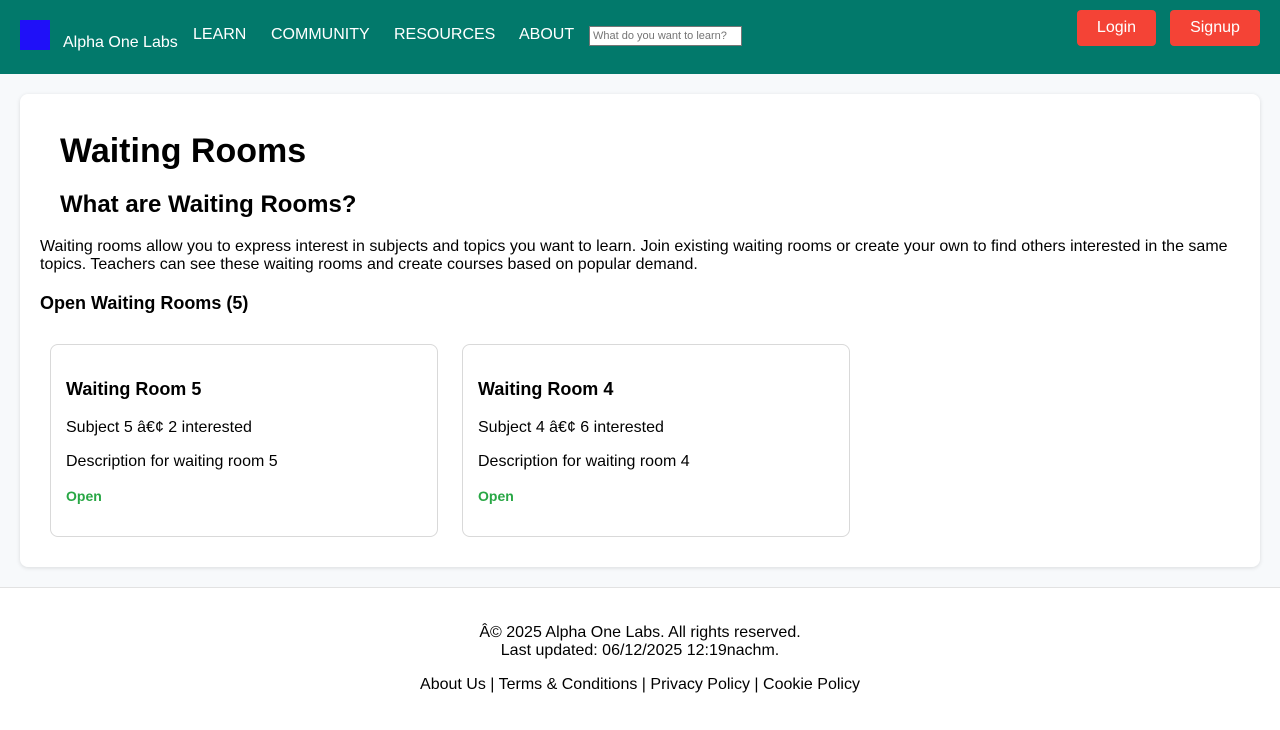 This screenshot has width=1280, height=730. What do you see at coordinates (453, 684) in the screenshot?
I see `footer-link-about: About Us` at bounding box center [453, 684].